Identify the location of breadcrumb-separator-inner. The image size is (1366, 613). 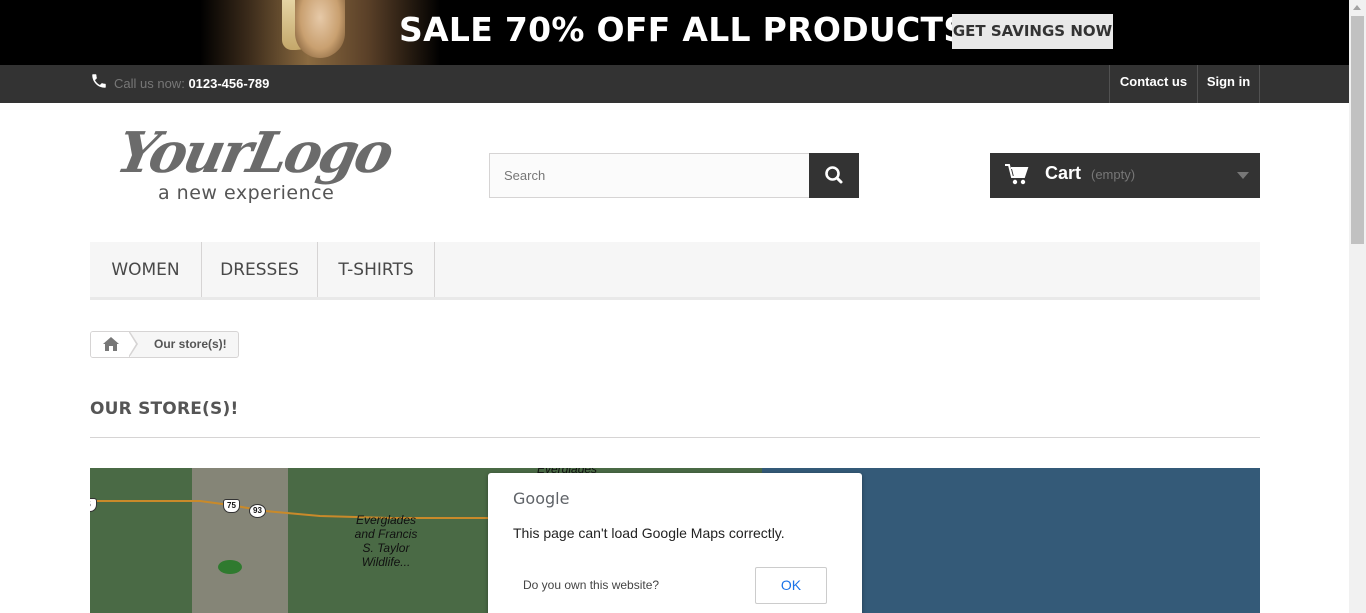
(132, 344).